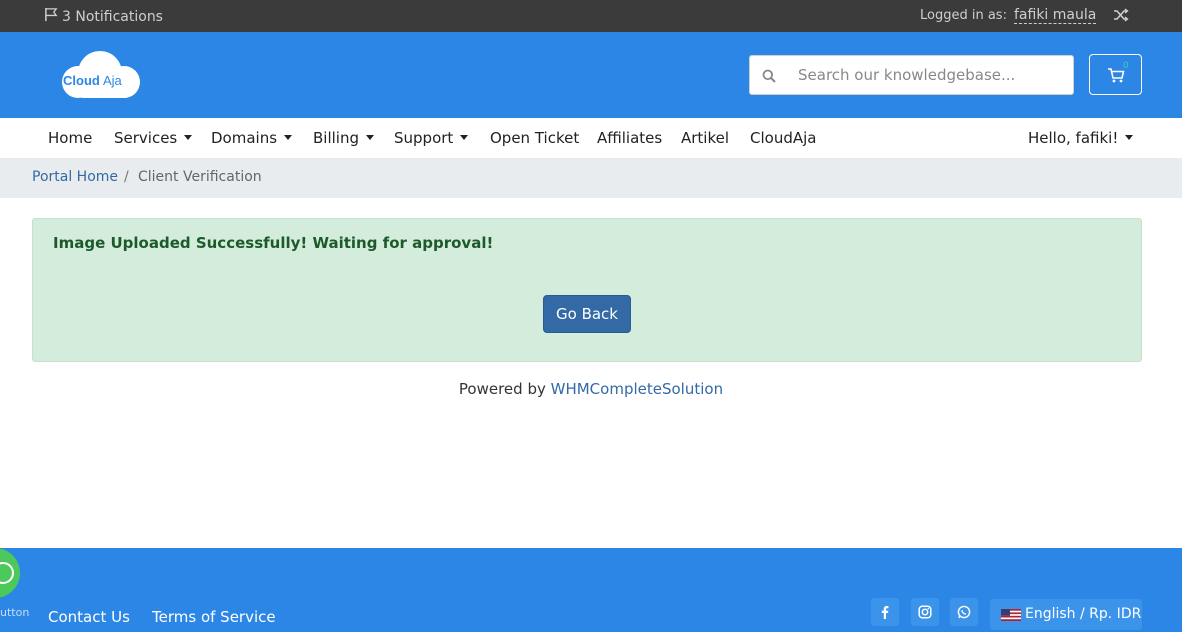 This screenshot has height=632, width=1182. Describe the element at coordinates (1121, 17) in the screenshot. I see `shuffle-icon` at that location.